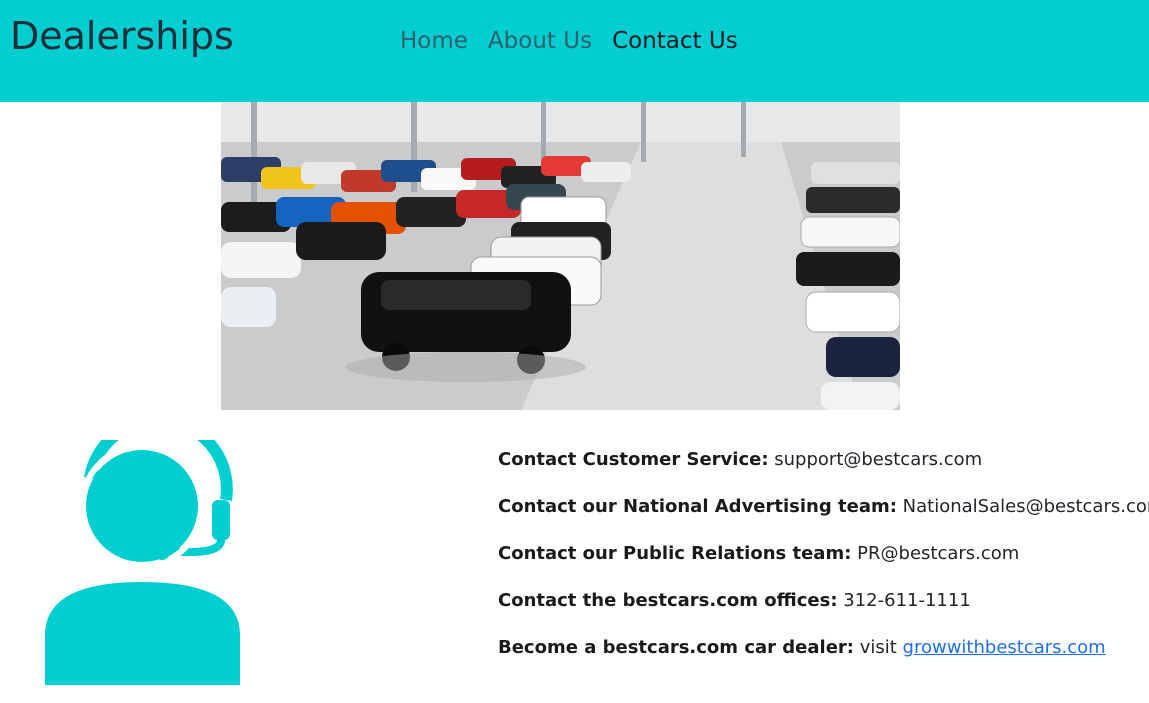 The height and width of the screenshot is (703, 1149). I want to click on contact-label: Contact the bestcars.com offices:, so click(668, 600).